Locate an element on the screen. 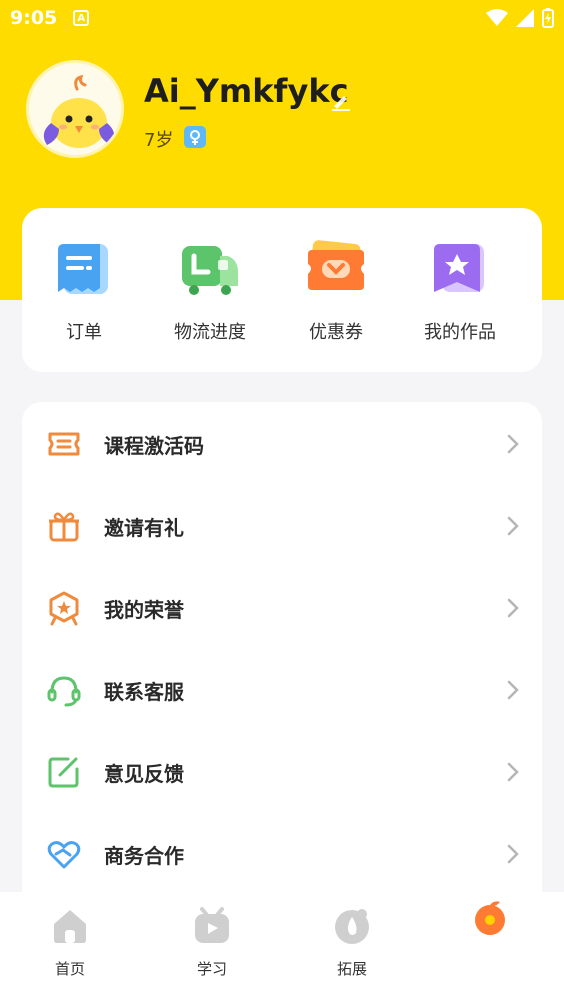 Image resolution: width=564 pixels, height=1002 pixels. quick-action-label: 订单 is located at coordinates (84, 332).